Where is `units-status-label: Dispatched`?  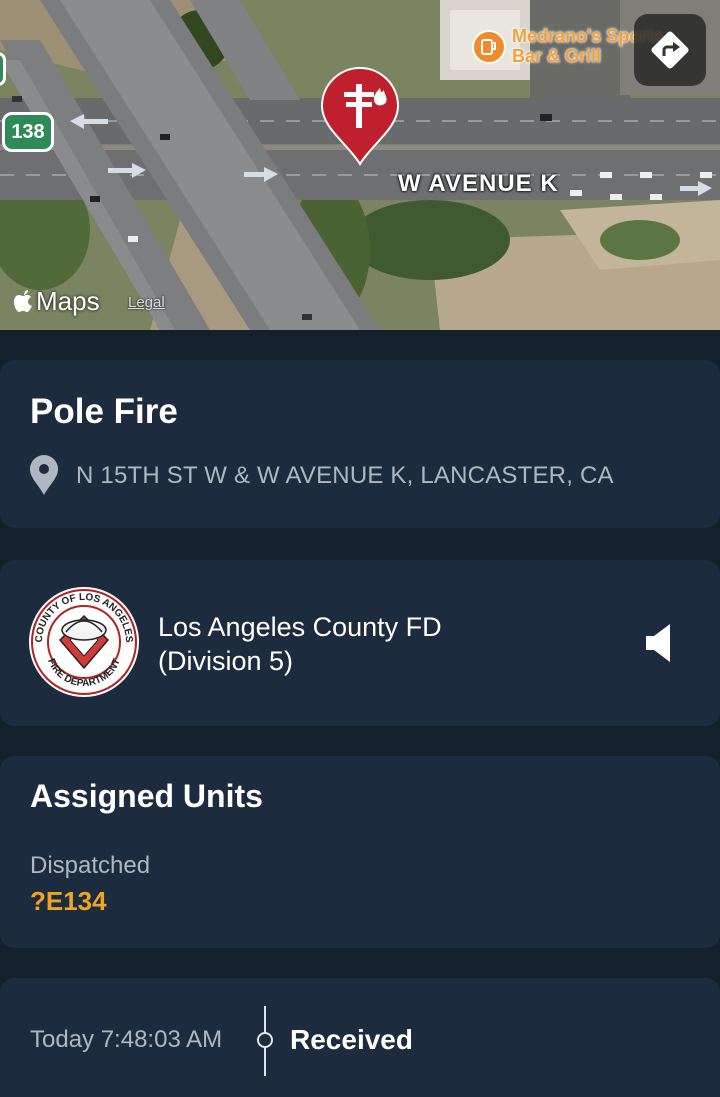 units-status-label: Dispatched is located at coordinates (90, 865).